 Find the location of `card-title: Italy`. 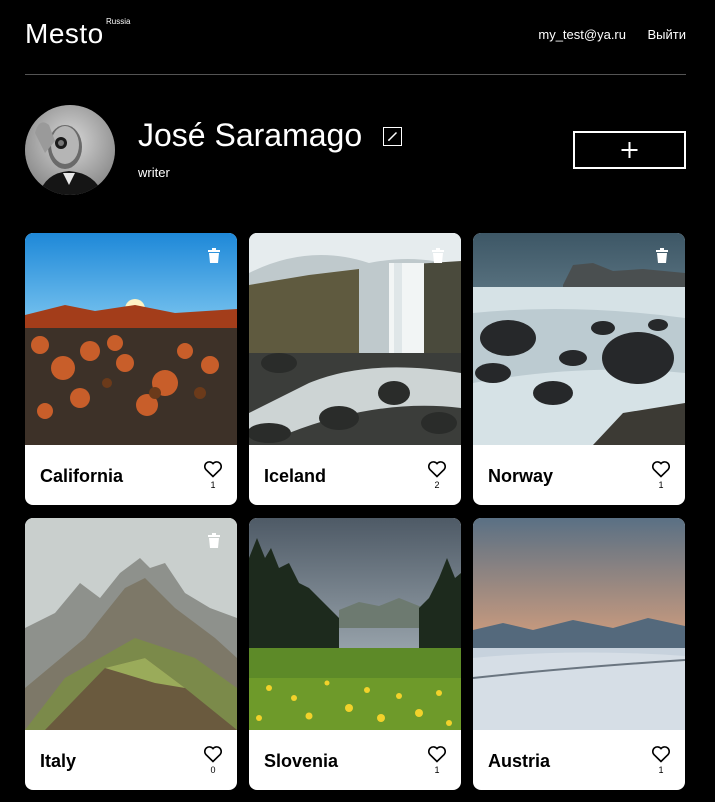

card-title: Italy is located at coordinates (58, 761).